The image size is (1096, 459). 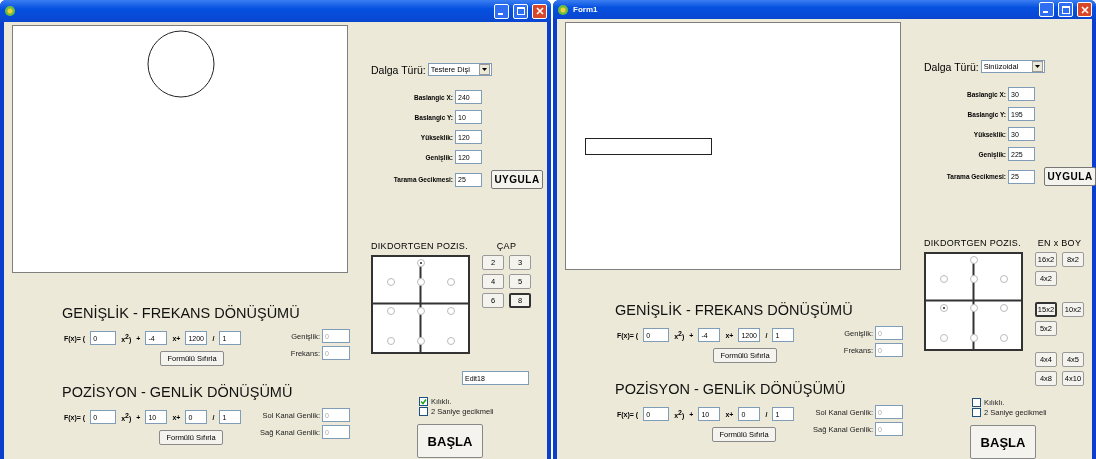 I want to click on circle-shape, so click(x=181, y=64).